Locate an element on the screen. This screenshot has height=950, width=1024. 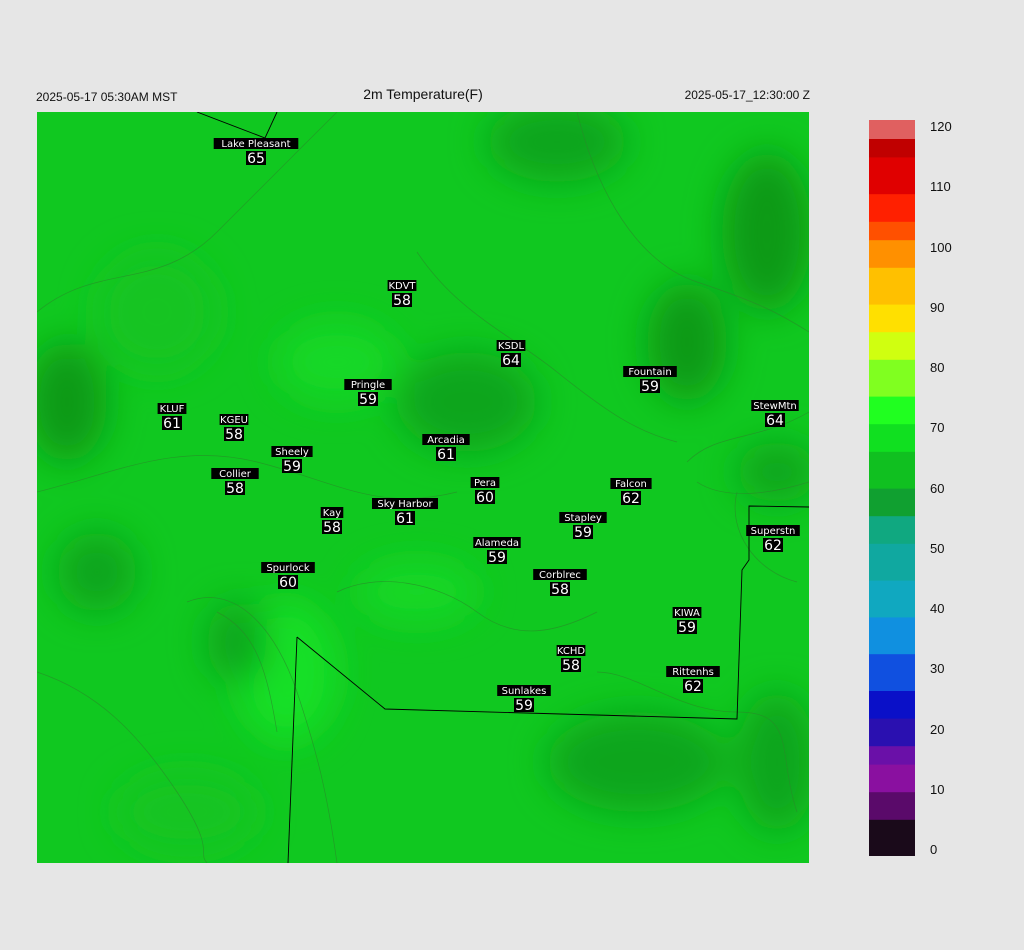
station-name: Kay is located at coordinates (332, 513).